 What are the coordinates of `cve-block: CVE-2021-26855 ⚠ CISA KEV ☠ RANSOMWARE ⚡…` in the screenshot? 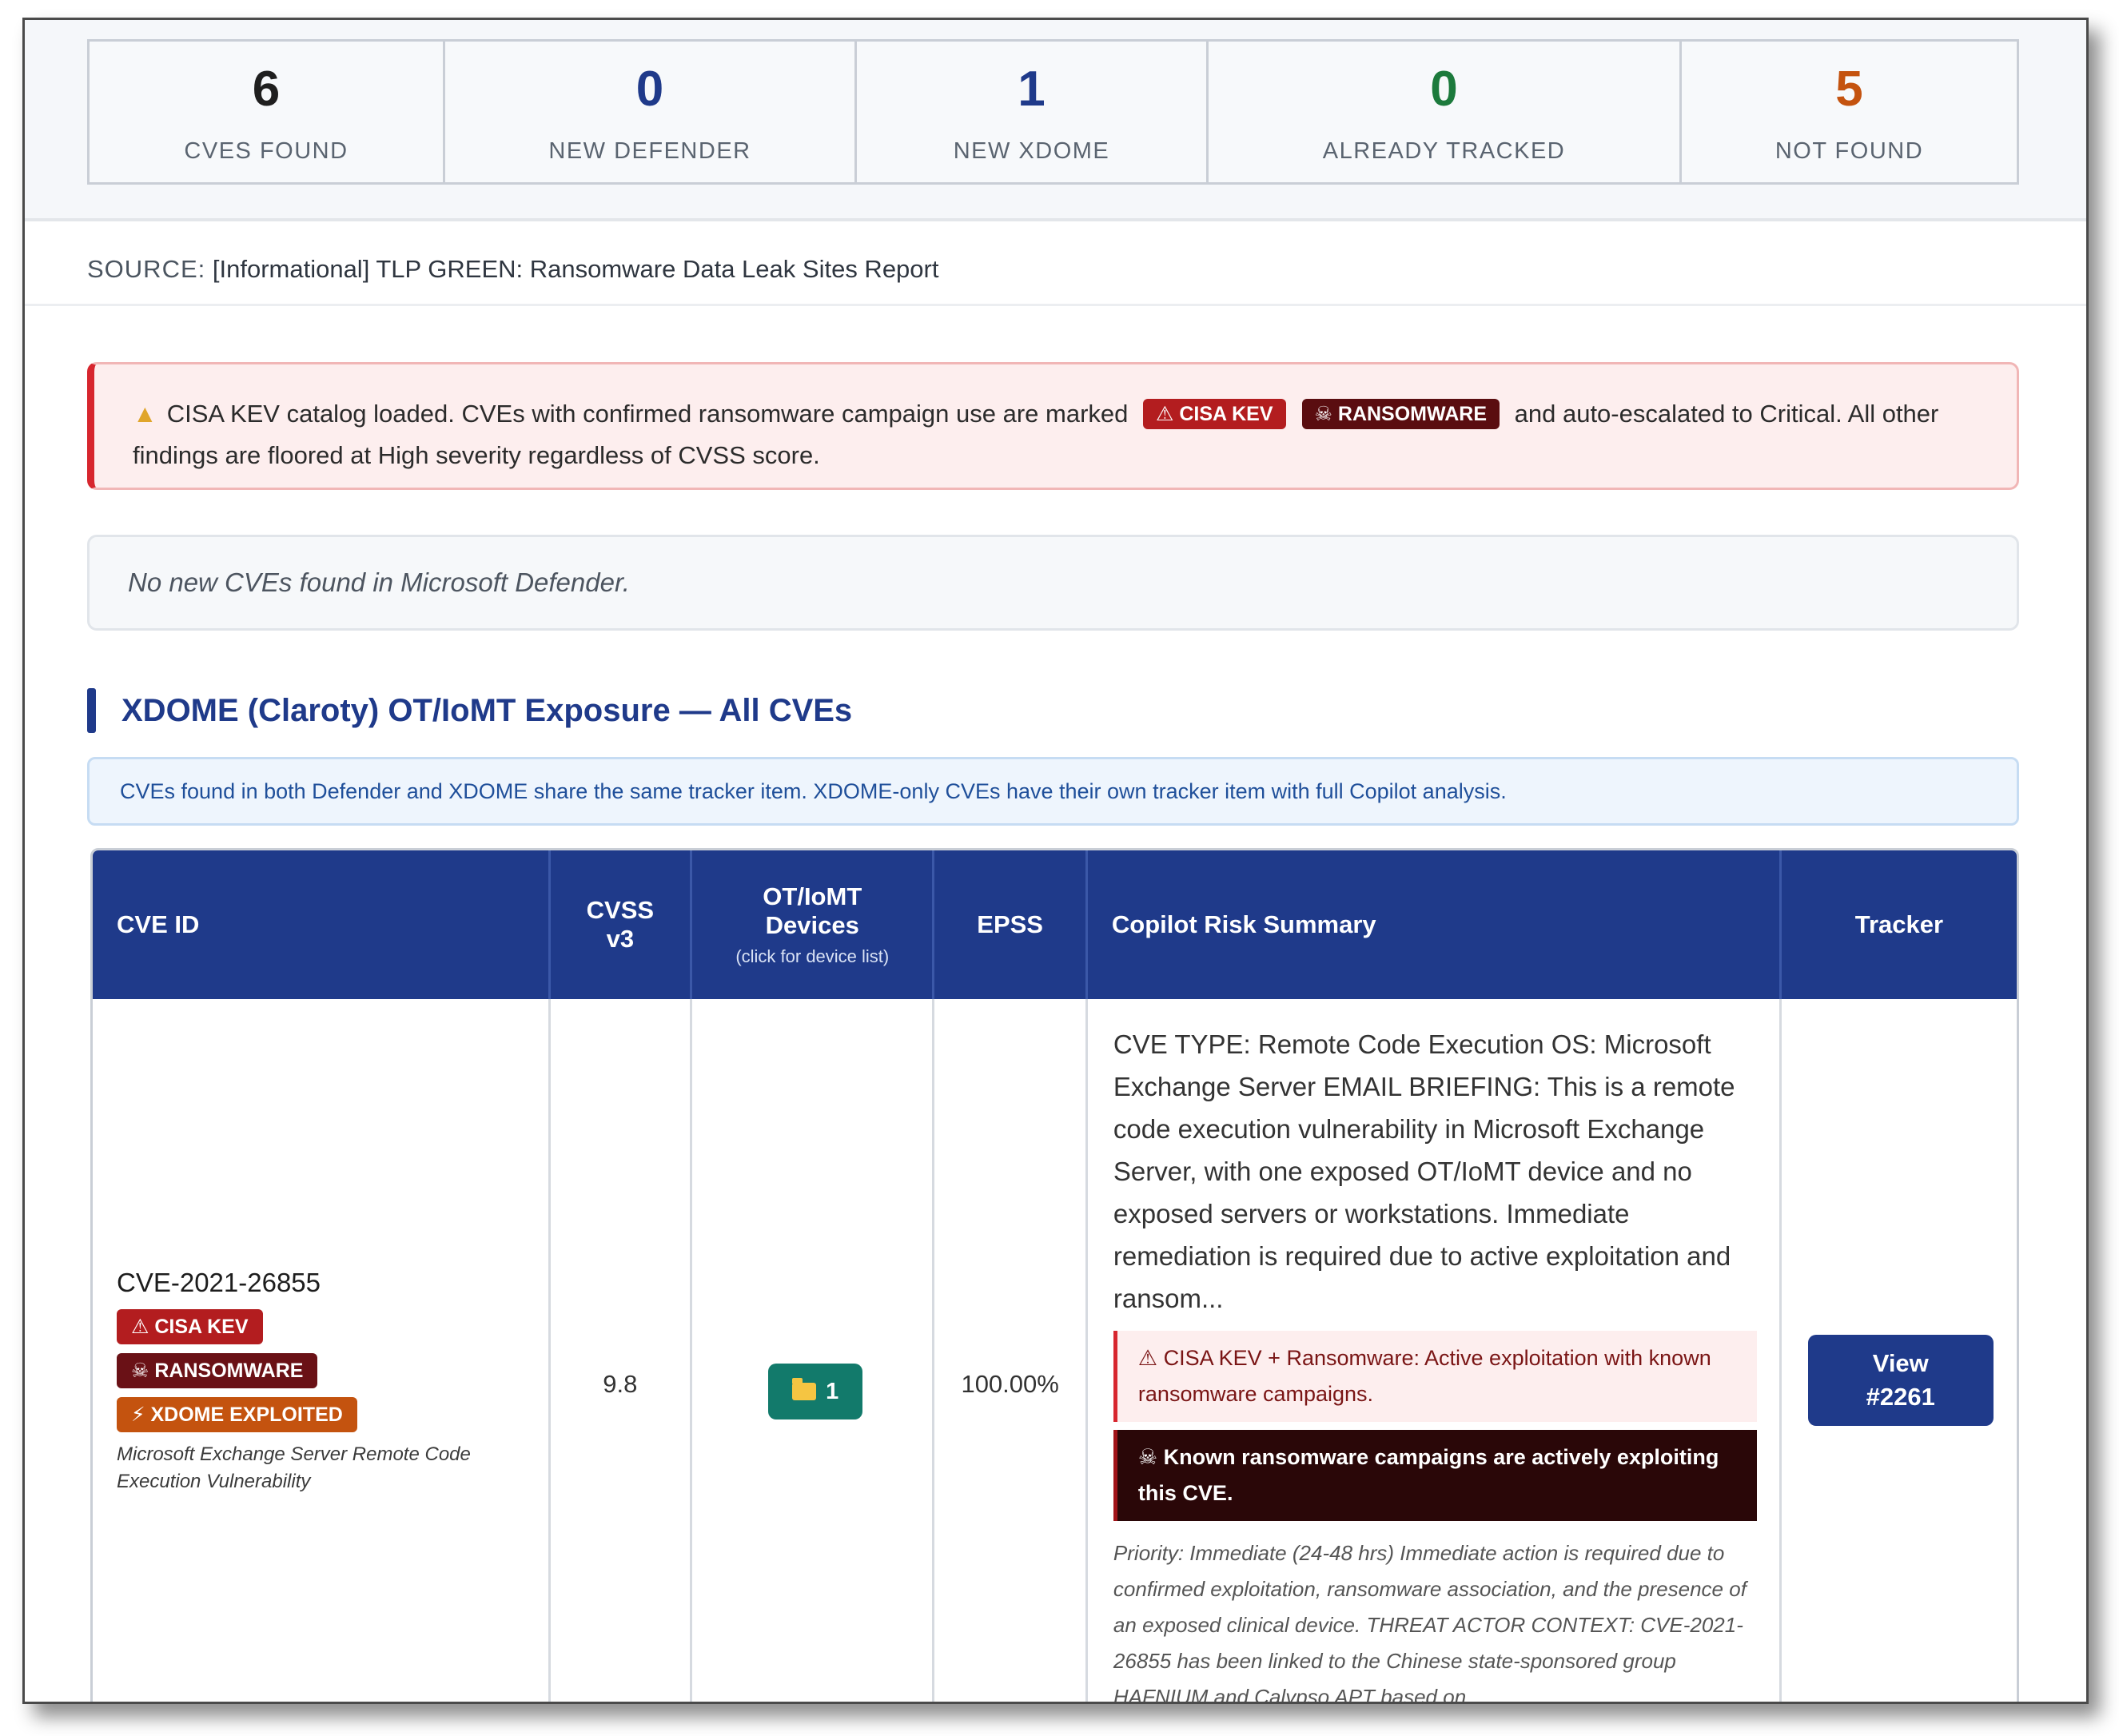 It's located at (324, 1381).